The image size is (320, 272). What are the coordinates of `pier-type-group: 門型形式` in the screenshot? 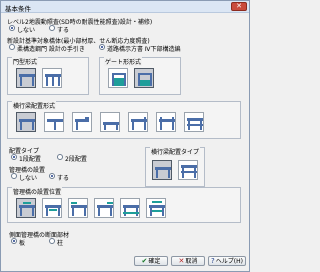 It's located at (48, 76).